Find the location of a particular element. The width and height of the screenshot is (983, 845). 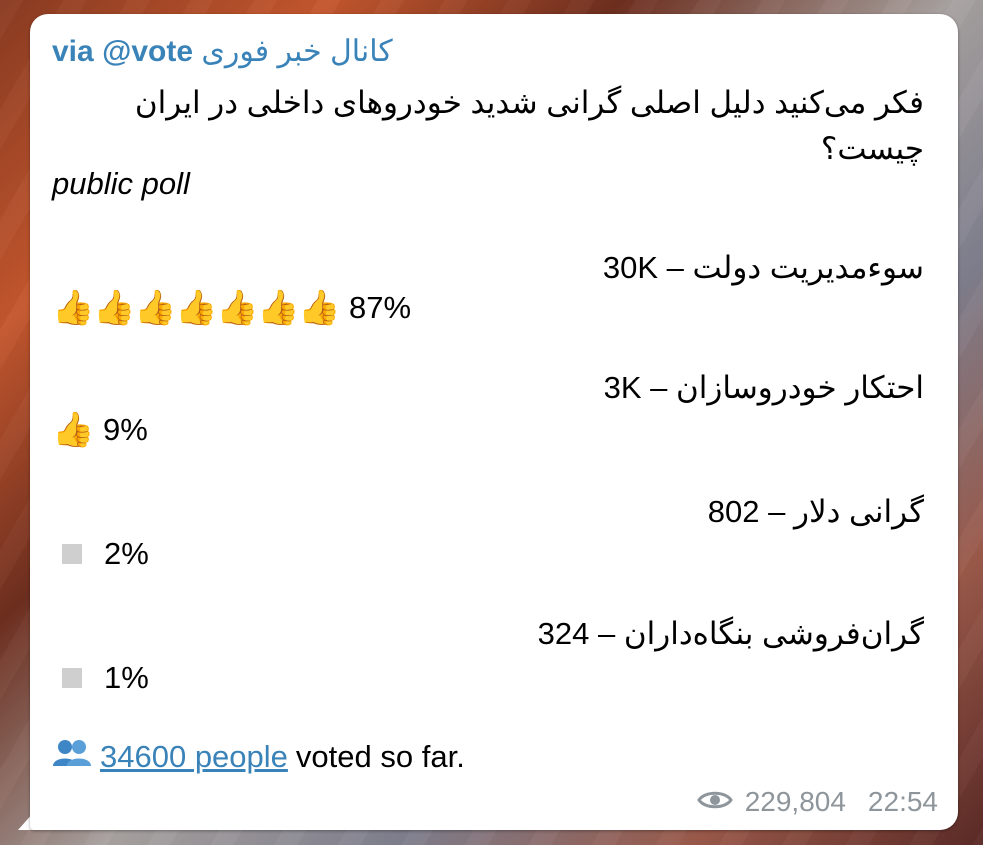

voters-suffix: voted so far. is located at coordinates (380, 756).